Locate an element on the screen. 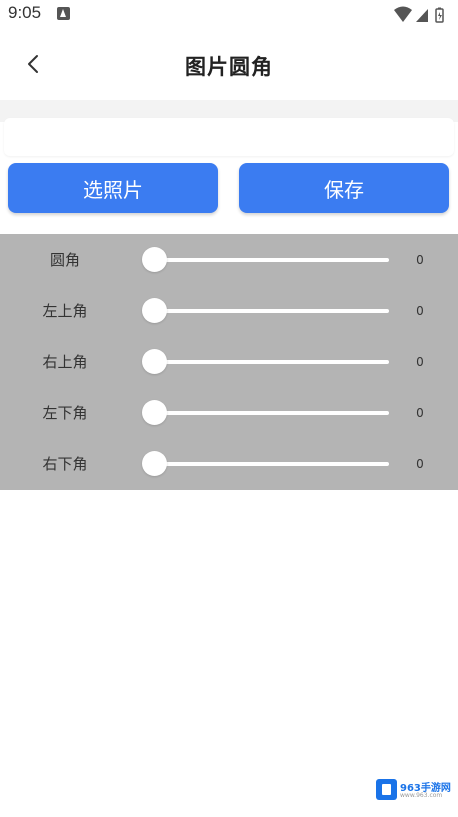  slider-label: 圆角 is located at coordinates (64, 260).